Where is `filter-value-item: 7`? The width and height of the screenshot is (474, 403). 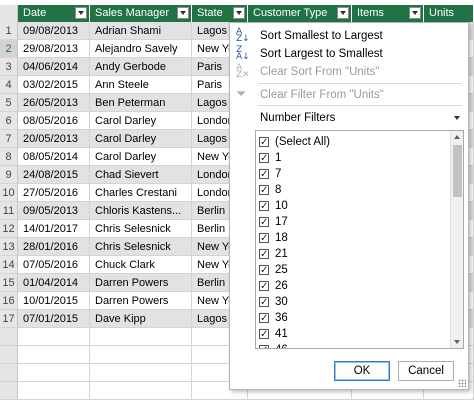 filter-value-item: 7 is located at coordinates (270, 174).